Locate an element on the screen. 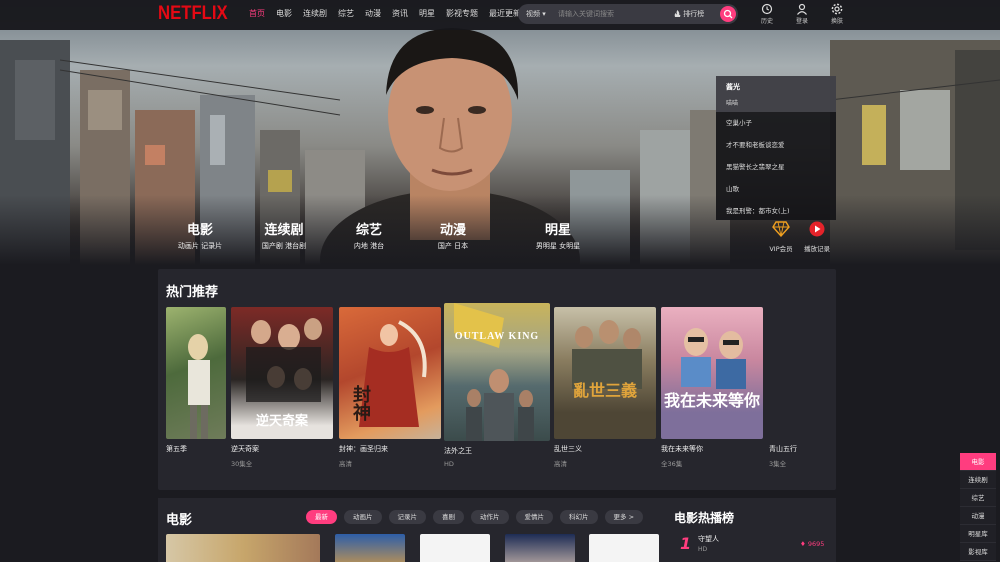  hero-cat-movie: 电影 动画片 记录片 is located at coordinates (200, 235).